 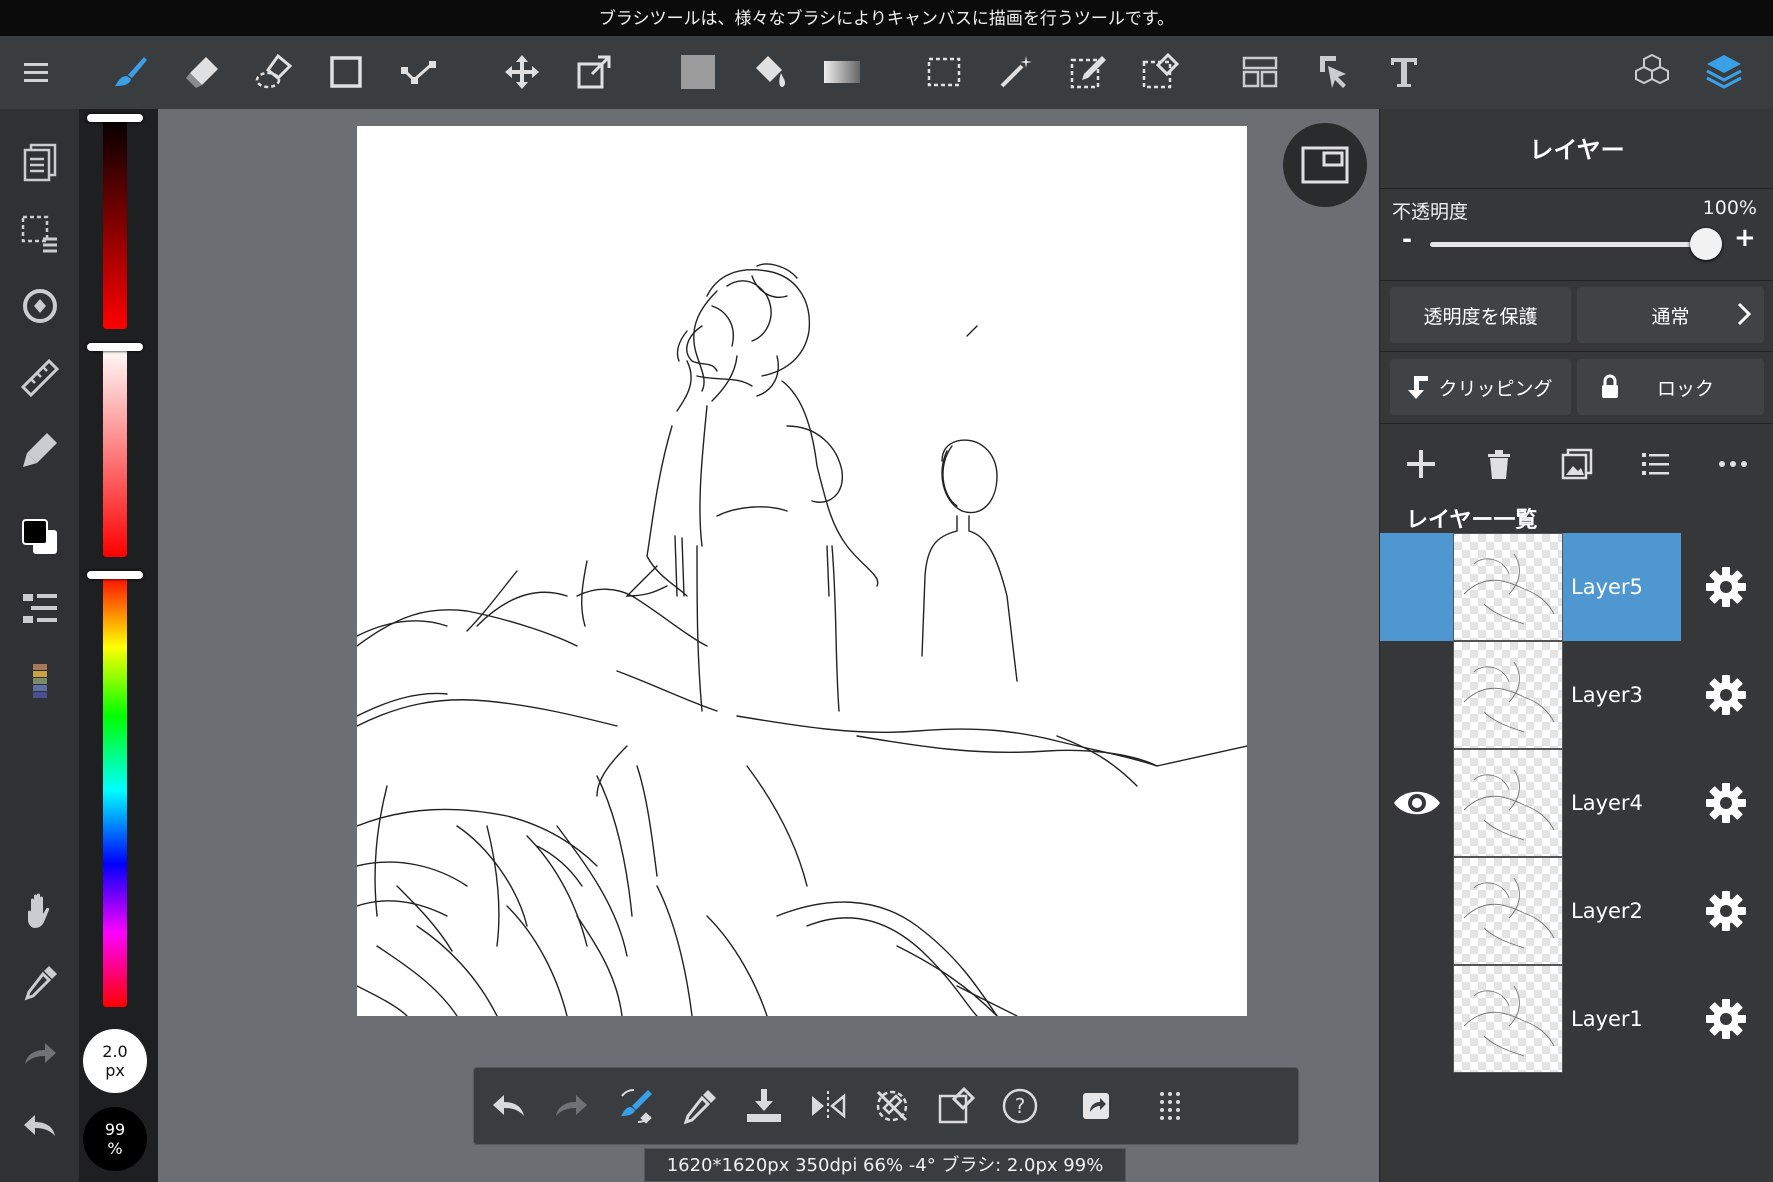 What do you see at coordinates (1576, 911) in the screenshot?
I see `layer-row: Layer2` at bounding box center [1576, 911].